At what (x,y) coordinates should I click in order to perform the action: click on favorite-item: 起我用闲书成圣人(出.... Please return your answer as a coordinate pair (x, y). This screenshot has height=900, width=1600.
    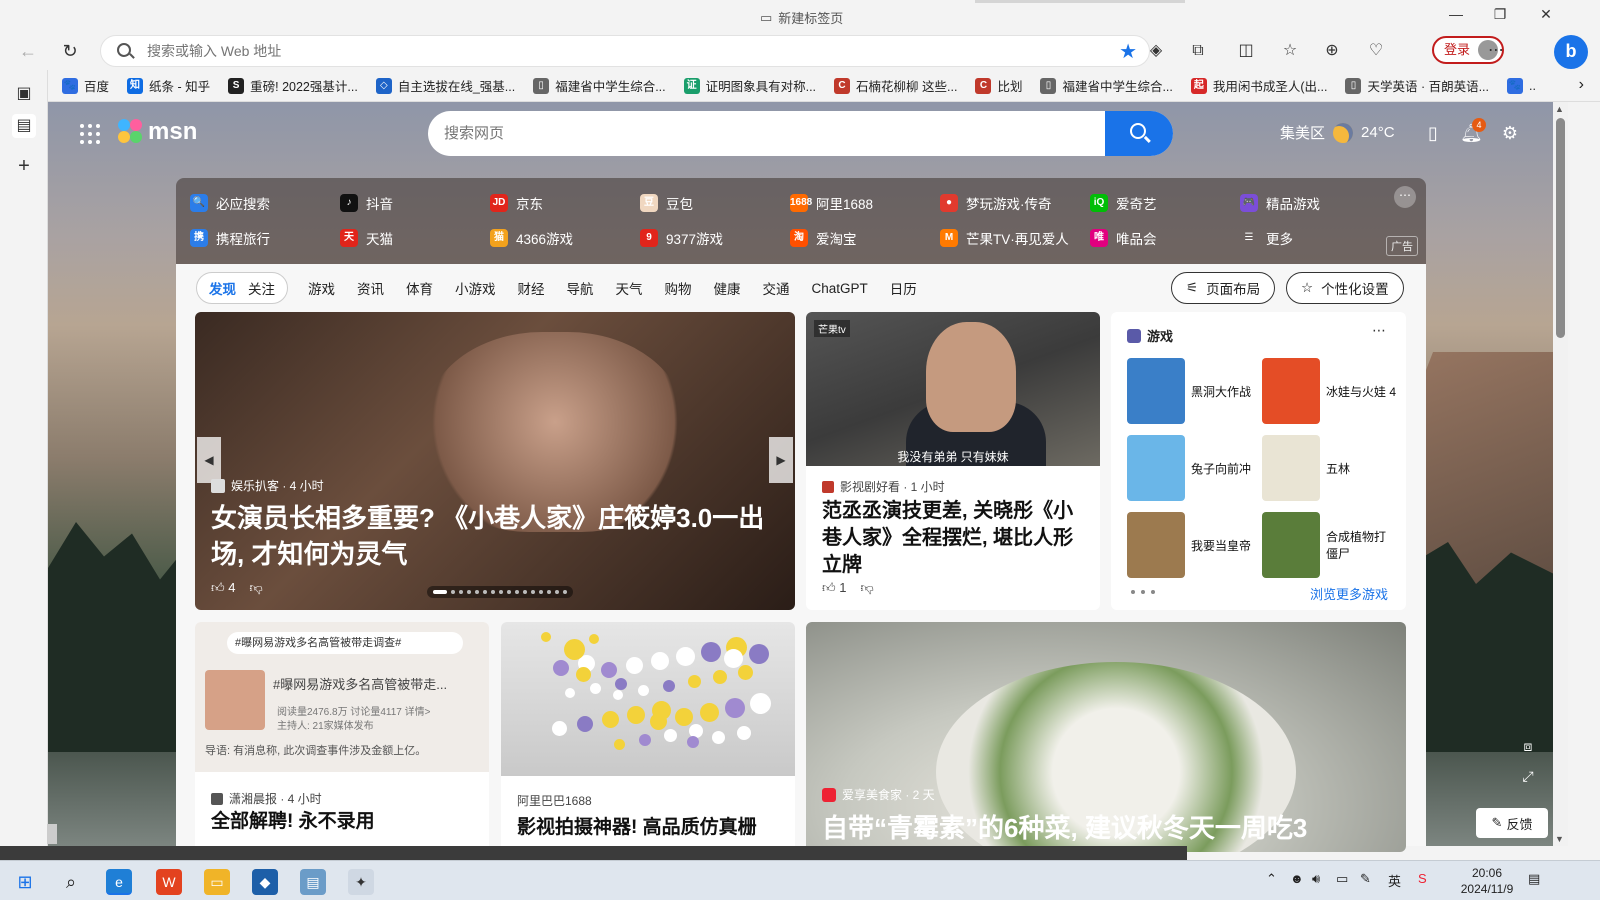
    Looking at the image, I should click on (1258, 85).